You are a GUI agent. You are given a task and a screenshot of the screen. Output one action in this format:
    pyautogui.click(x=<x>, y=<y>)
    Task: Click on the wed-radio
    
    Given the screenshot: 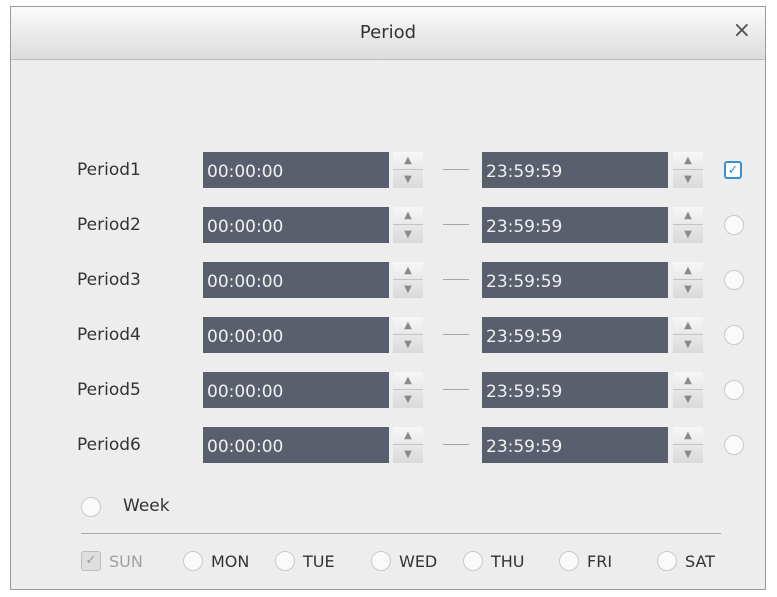 What is the action you would take?
    pyautogui.click(x=381, y=561)
    